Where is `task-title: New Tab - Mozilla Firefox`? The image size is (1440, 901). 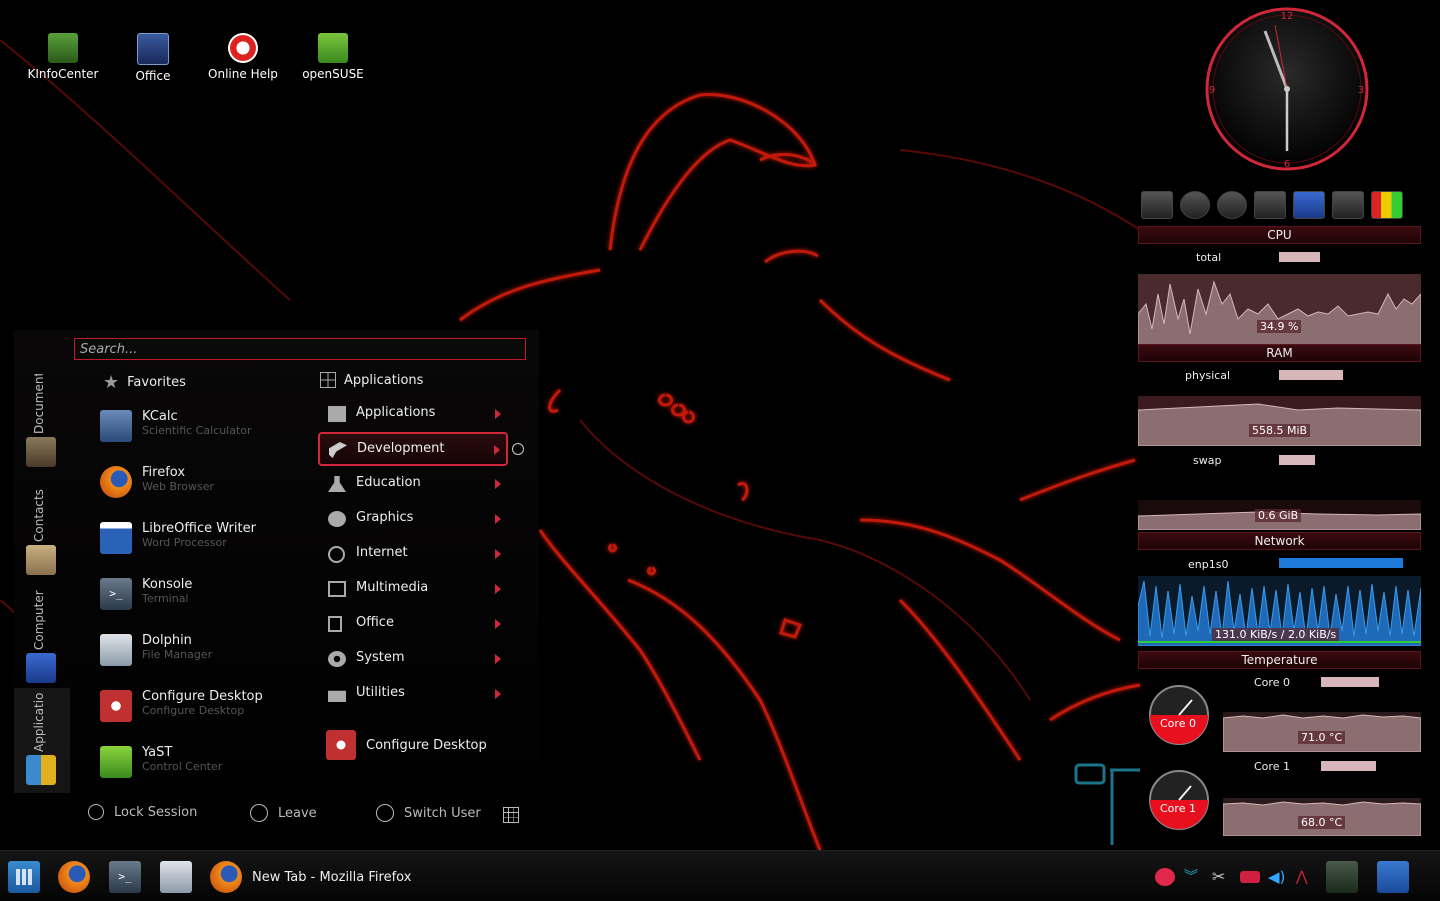
task-title: New Tab - Mozilla Firefox is located at coordinates (332, 877).